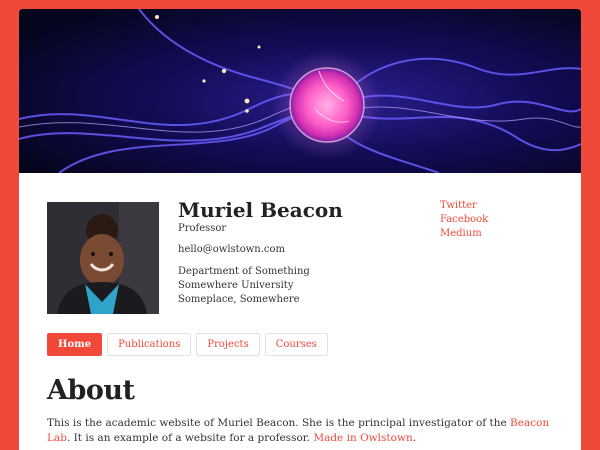  I want to click on owlstown-link: Made in Owlstown, so click(362, 438).